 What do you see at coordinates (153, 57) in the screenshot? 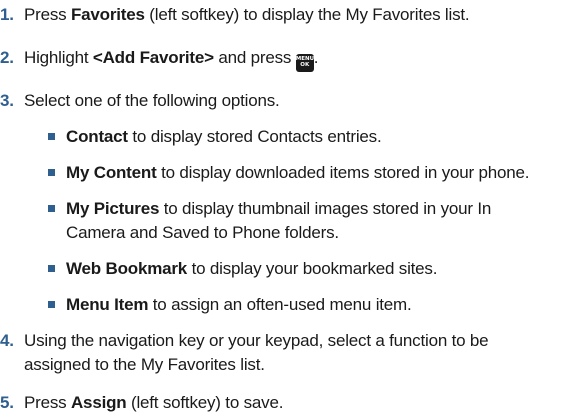
I see `menu-option-name: <Add Favorite>` at bounding box center [153, 57].